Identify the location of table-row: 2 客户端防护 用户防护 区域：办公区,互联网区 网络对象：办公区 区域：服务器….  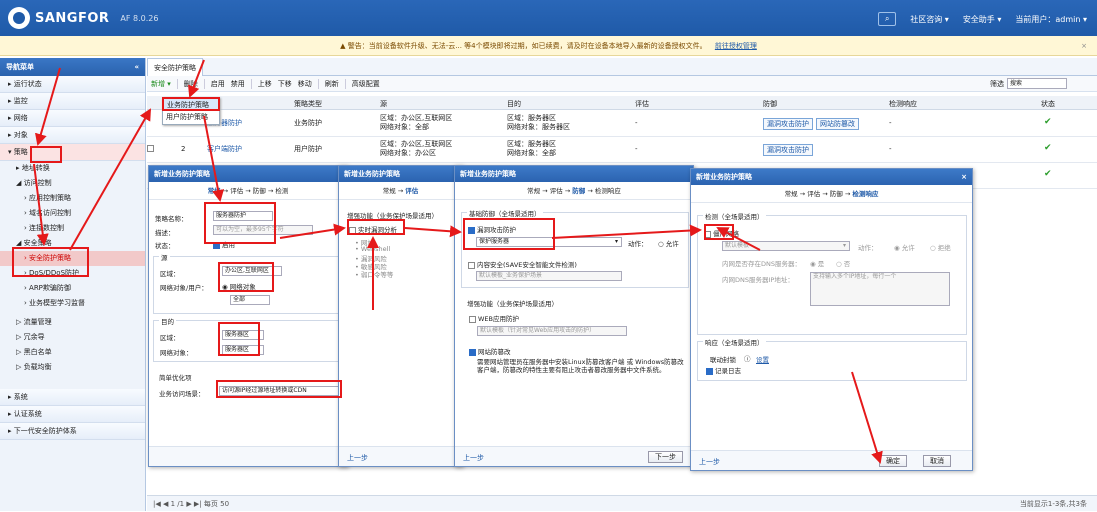
(622, 150).